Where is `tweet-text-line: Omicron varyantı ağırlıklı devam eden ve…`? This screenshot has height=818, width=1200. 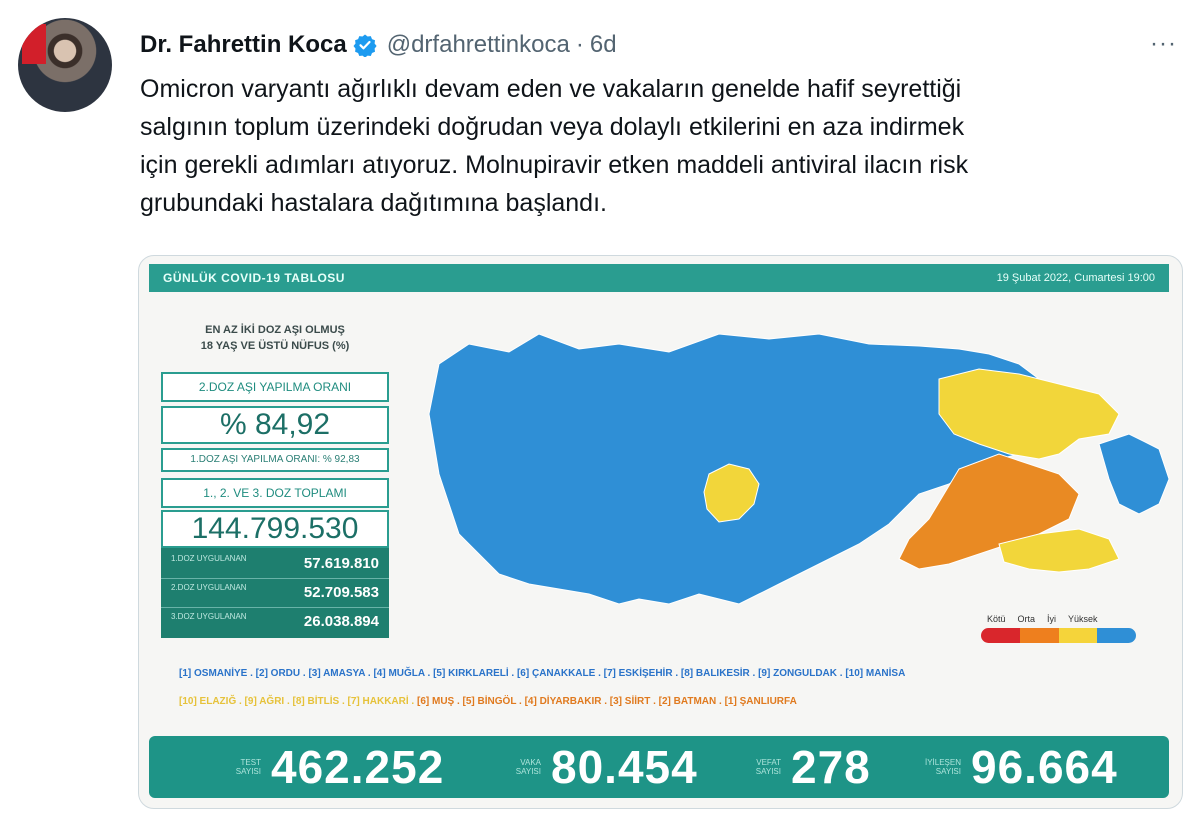 tweet-text-line: Omicron varyantı ağırlıklı devam eden ve… is located at coordinates (551, 89).